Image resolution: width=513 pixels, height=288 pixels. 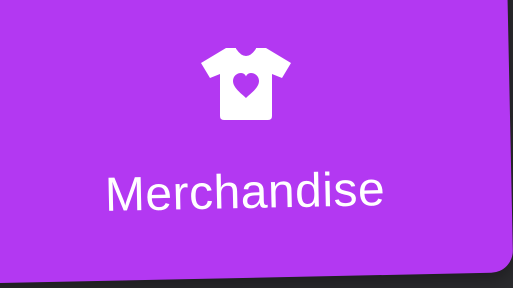 I want to click on tile-label: Merchandise, so click(x=245, y=192).